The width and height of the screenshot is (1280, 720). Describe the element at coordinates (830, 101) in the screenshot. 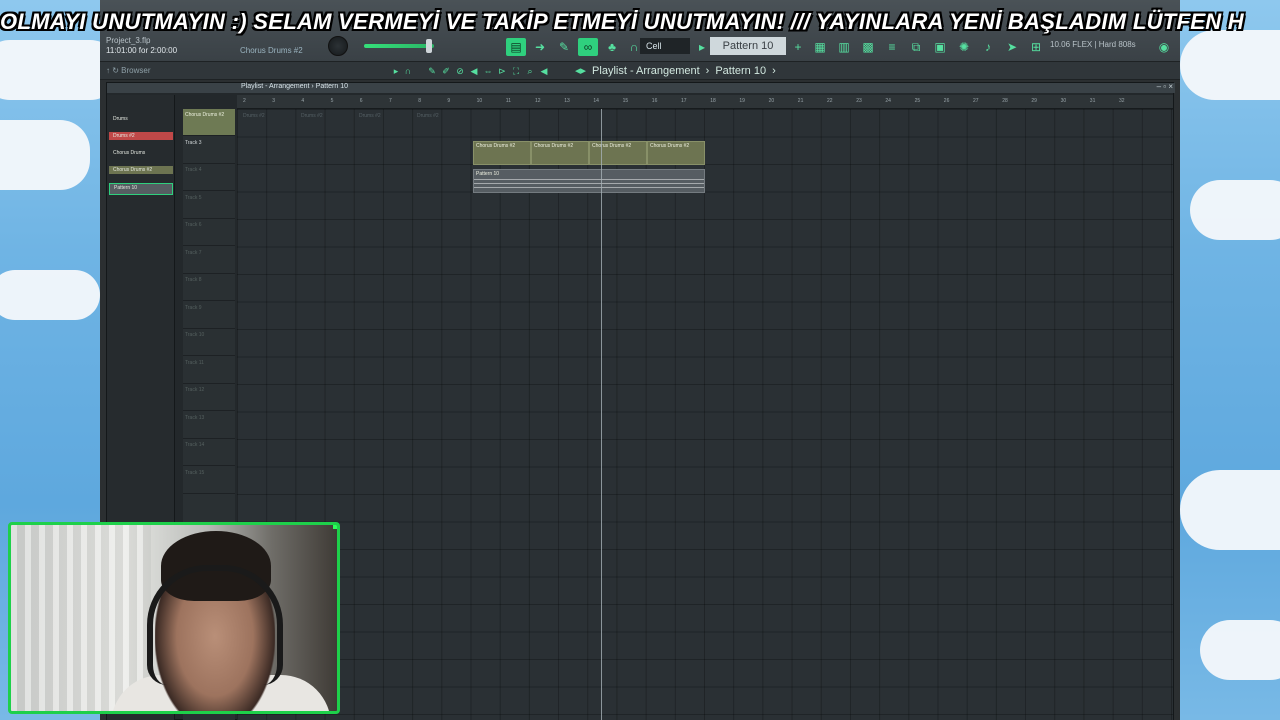

I see `timeline-bar-number: 22` at that location.